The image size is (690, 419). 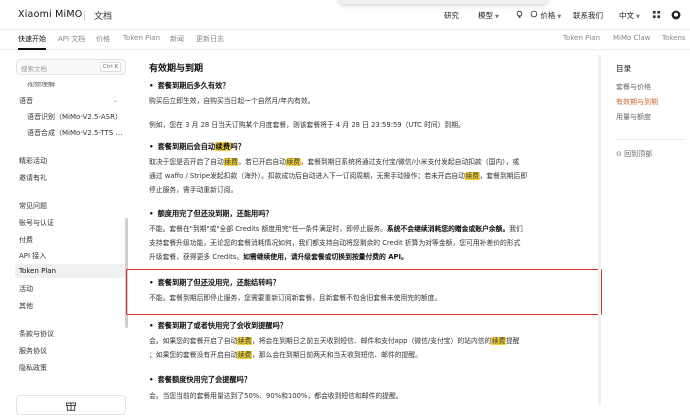 What do you see at coordinates (26, 306) in the screenshot?
I see `sidebar-item-other: 其他` at bounding box center [26, 306].